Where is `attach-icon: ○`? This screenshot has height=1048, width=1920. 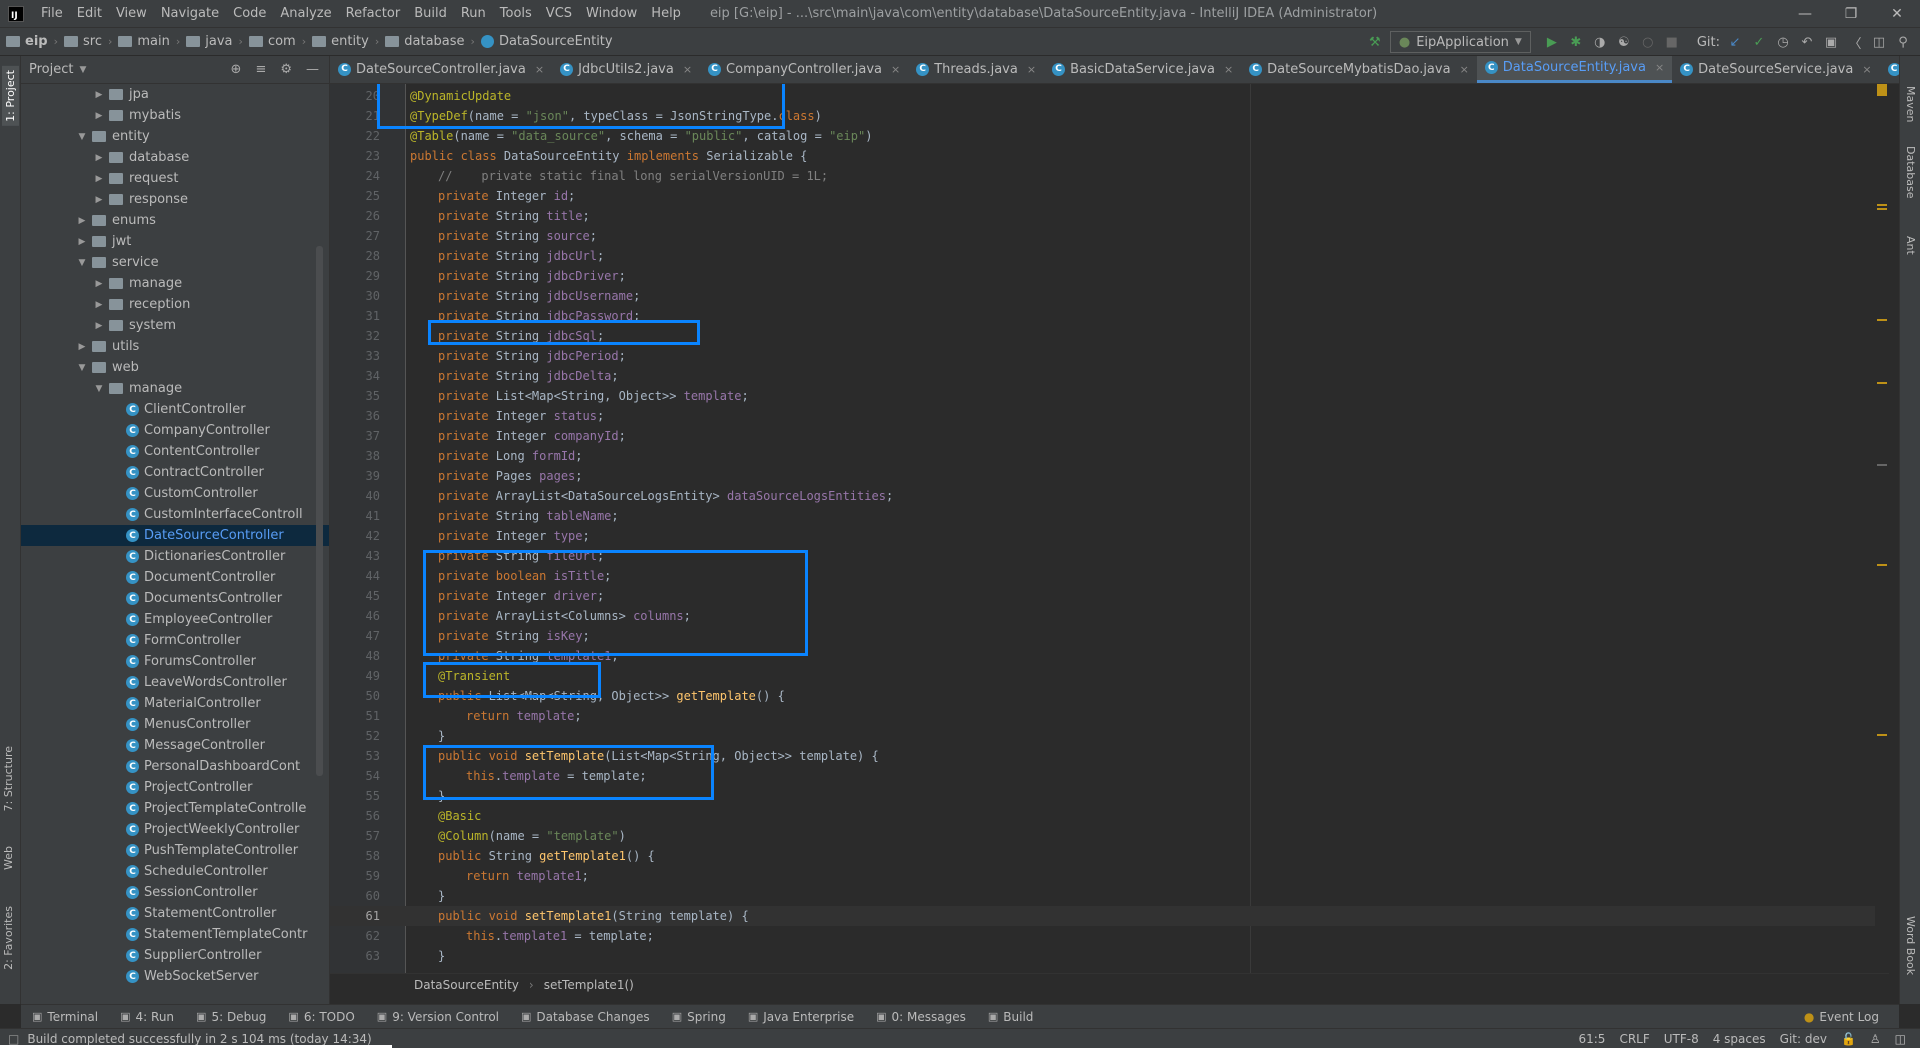 attach-icon: ○ is located at coordinates (1648, 42).